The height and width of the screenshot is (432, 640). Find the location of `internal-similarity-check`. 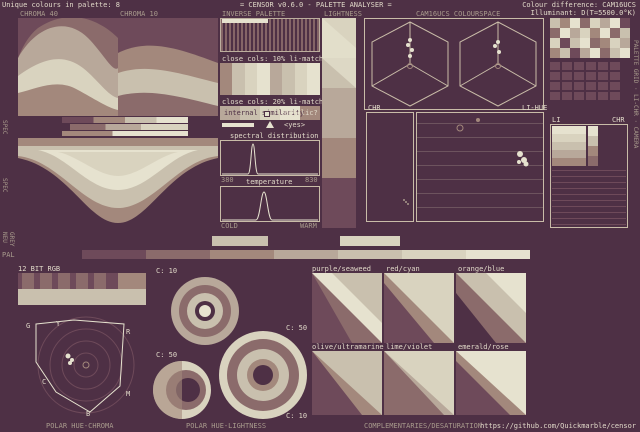

internal-similarity-check is located at coordinates (267, 114).